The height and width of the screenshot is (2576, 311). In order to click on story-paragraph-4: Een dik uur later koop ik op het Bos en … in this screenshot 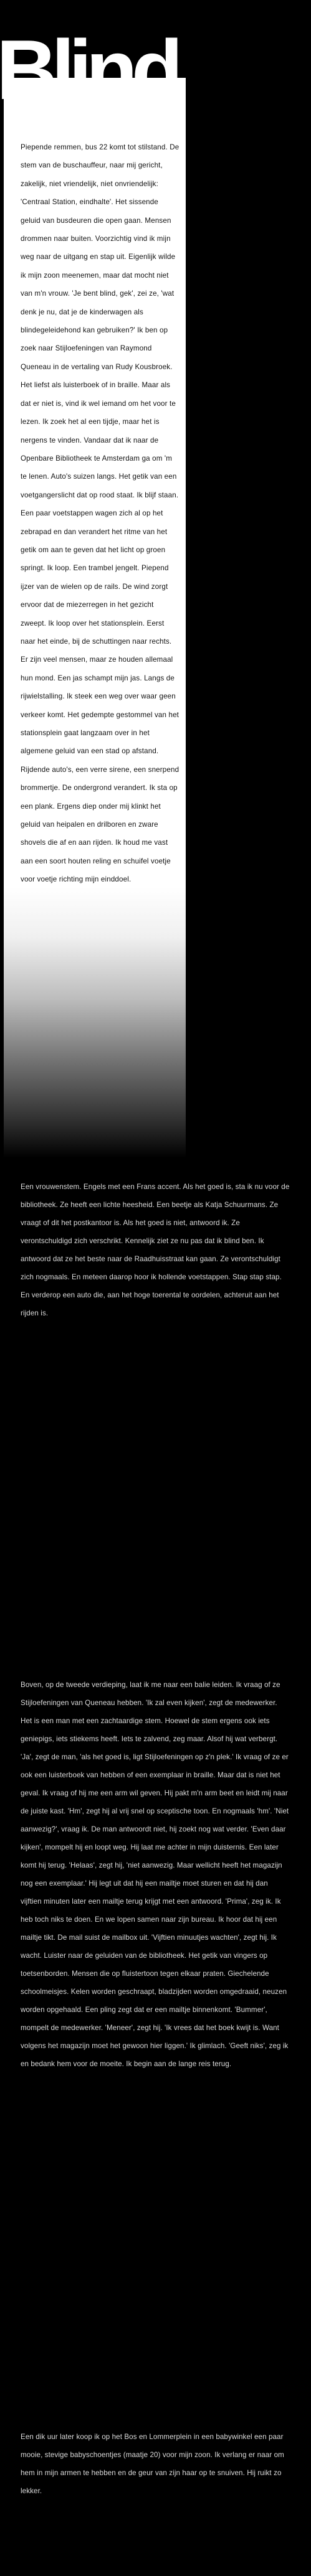, I will do `click(152, 2464)`.